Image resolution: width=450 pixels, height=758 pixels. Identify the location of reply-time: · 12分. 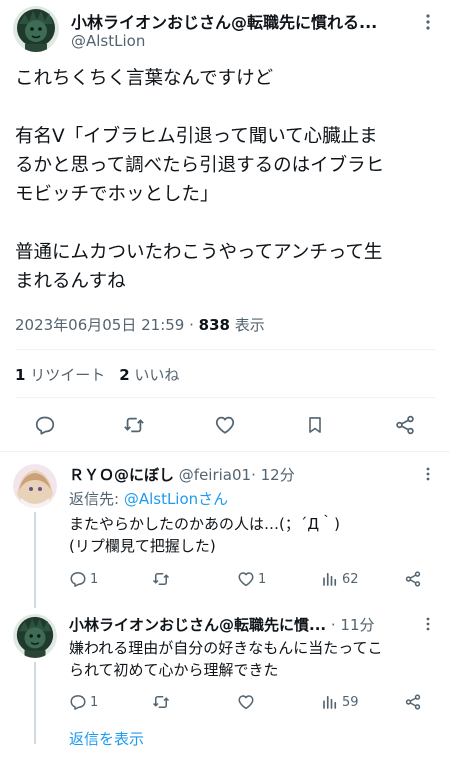
(273, 475).